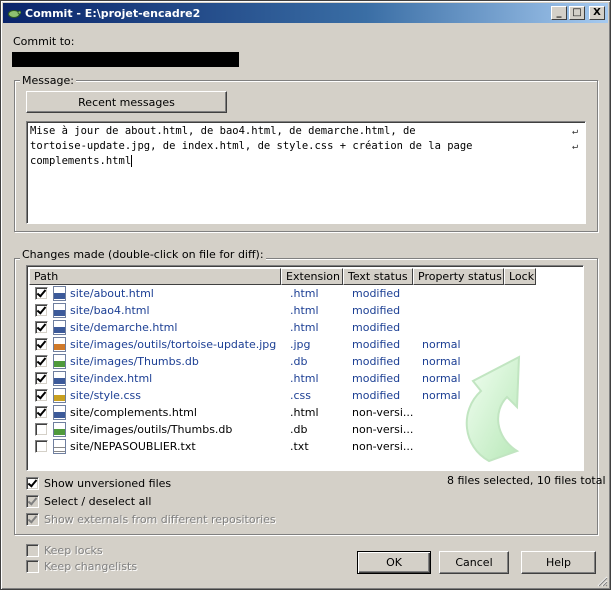 This screenshot has height=590, width=611. Describe the element at coordinates (133, 412) in the screenshot. I see `row-path: site/complements.html` at that location.